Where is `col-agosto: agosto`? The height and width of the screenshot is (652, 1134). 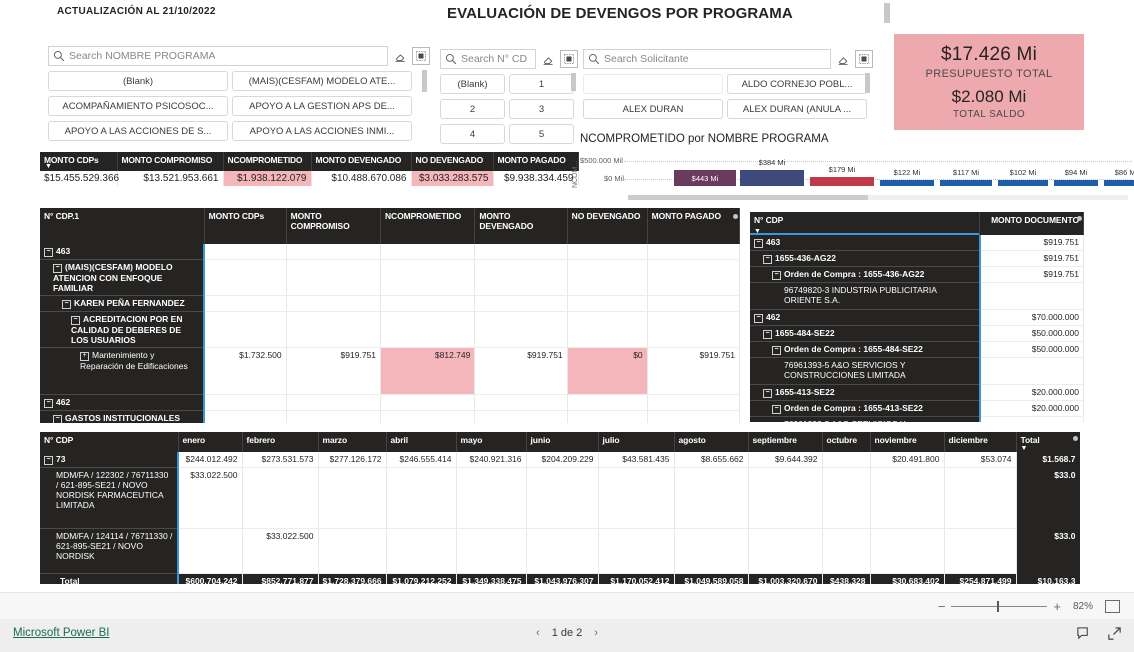
col-agosto: agosto is located at coordinates (711, 442).